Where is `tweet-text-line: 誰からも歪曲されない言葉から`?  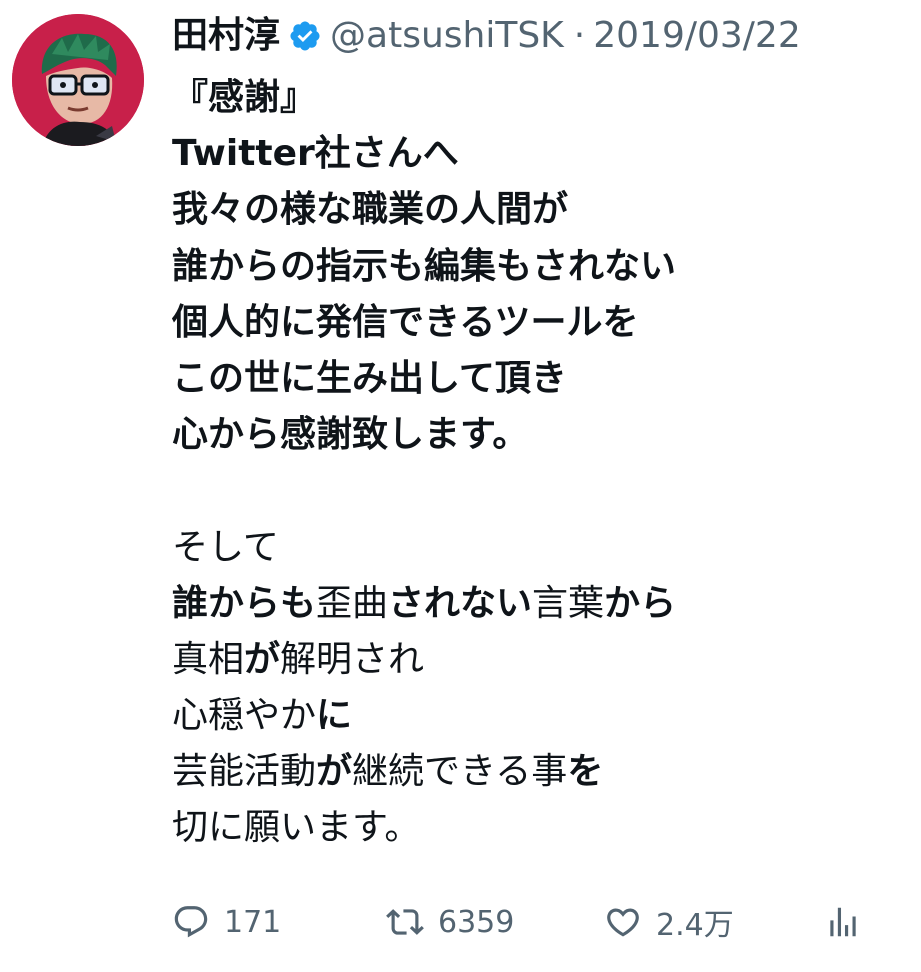 tweet-text-line: 誰からも歪曲されない言葉から is located at coordinates (542, 604).